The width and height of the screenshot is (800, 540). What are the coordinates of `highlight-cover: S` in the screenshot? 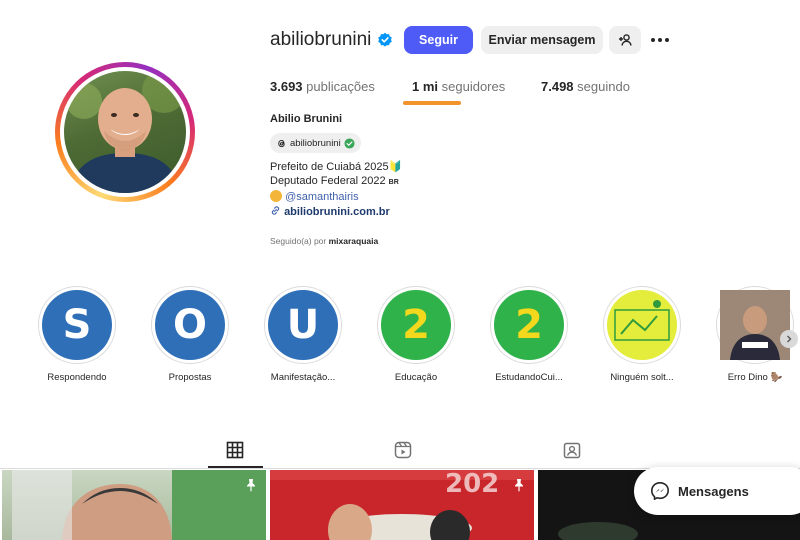 It's located at (77, 325).